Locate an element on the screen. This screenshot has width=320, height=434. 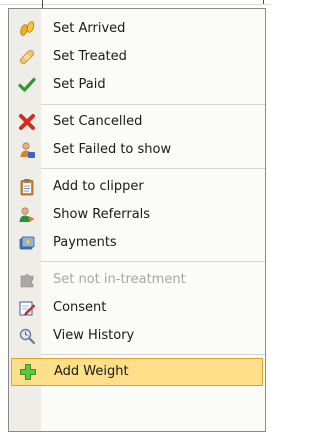
menu-item-label: Set Treated is located at coordinates (90, 56).